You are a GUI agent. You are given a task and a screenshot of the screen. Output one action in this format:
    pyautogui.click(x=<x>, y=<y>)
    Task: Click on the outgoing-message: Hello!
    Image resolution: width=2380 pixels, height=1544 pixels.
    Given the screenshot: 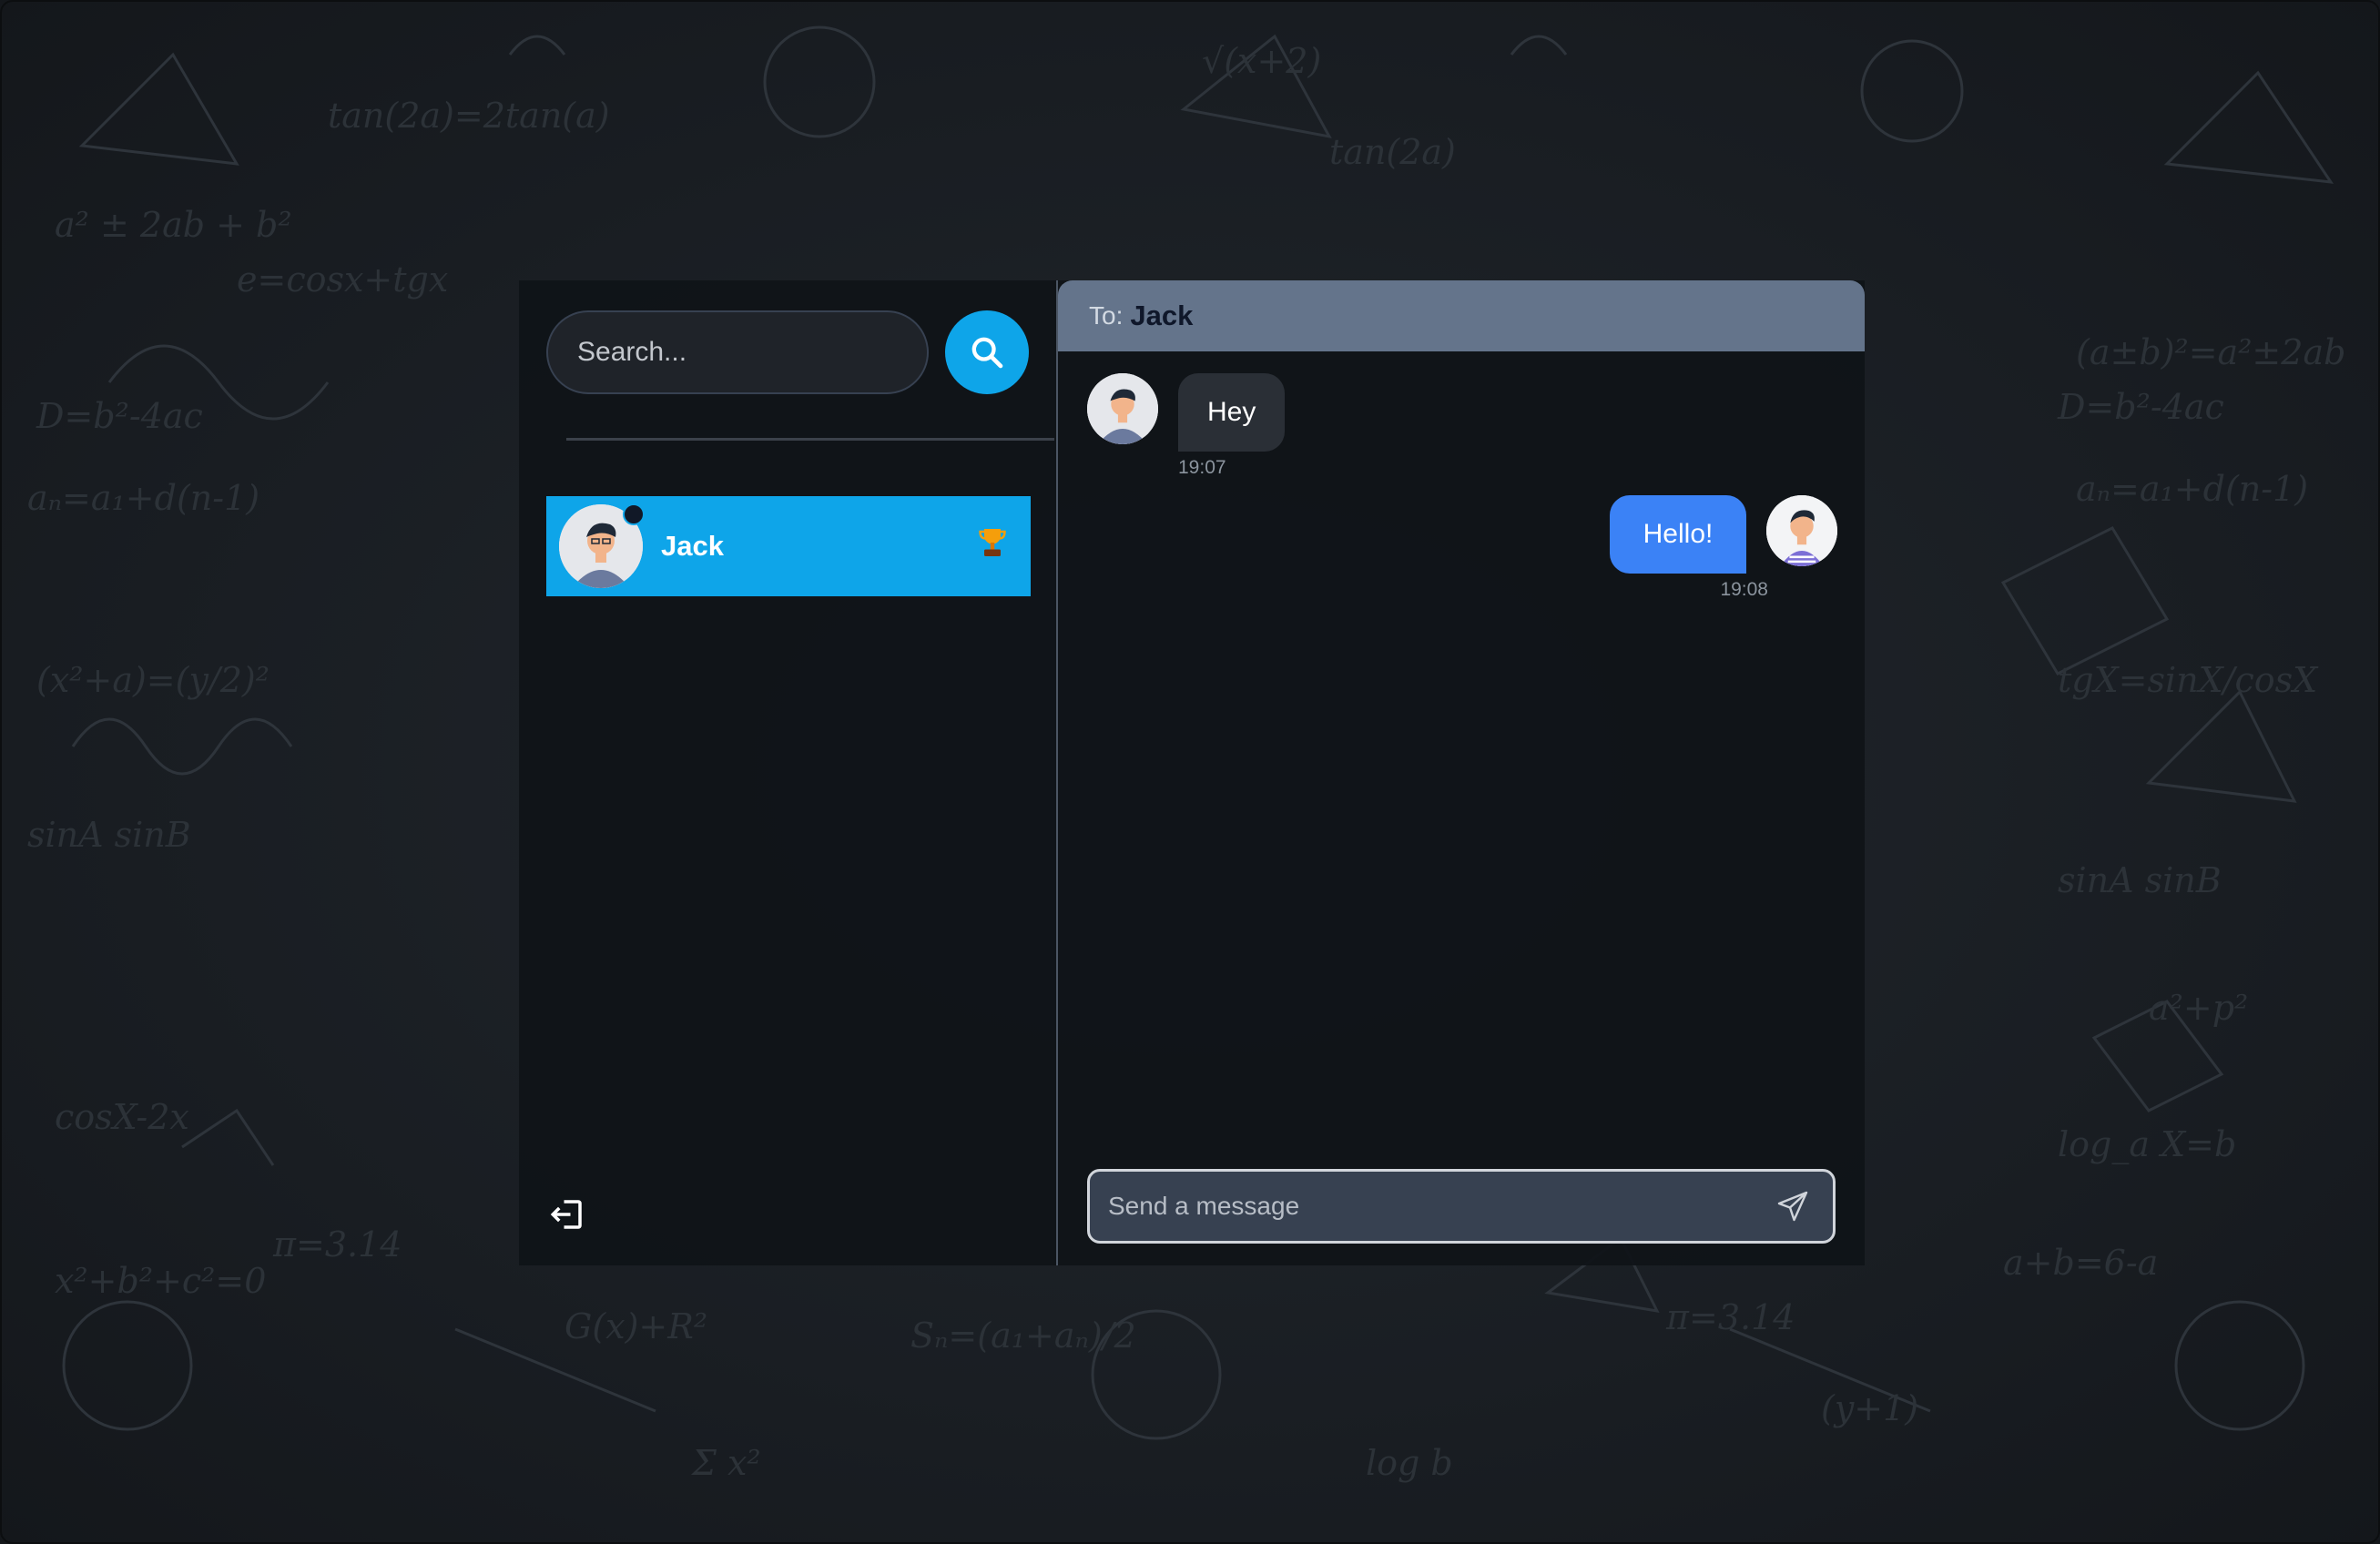 What is the action you would take?
    pyautogui.click(x=1724, y=534)
    